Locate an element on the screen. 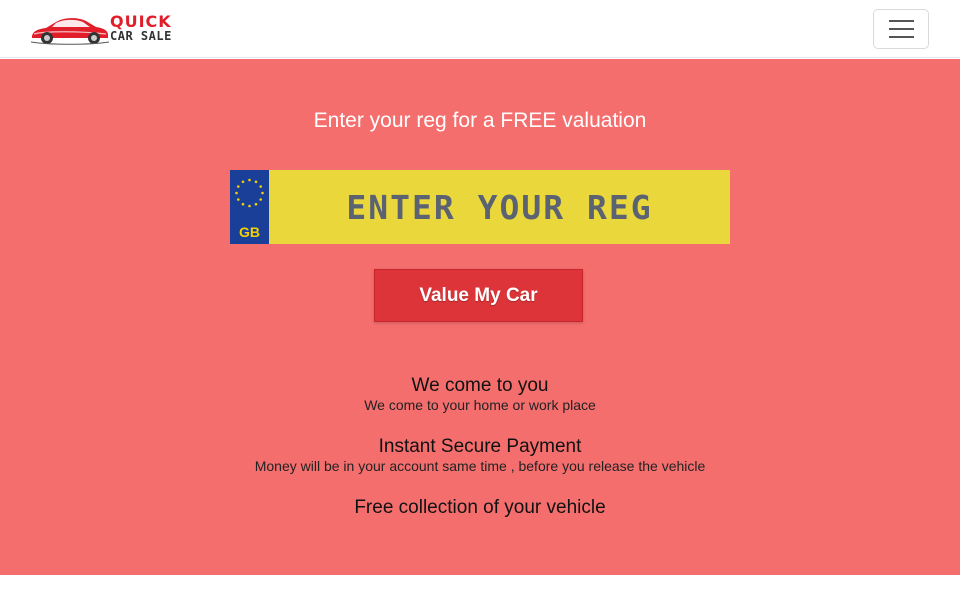  menu-toggle-button is located at coordinates (901, 29).